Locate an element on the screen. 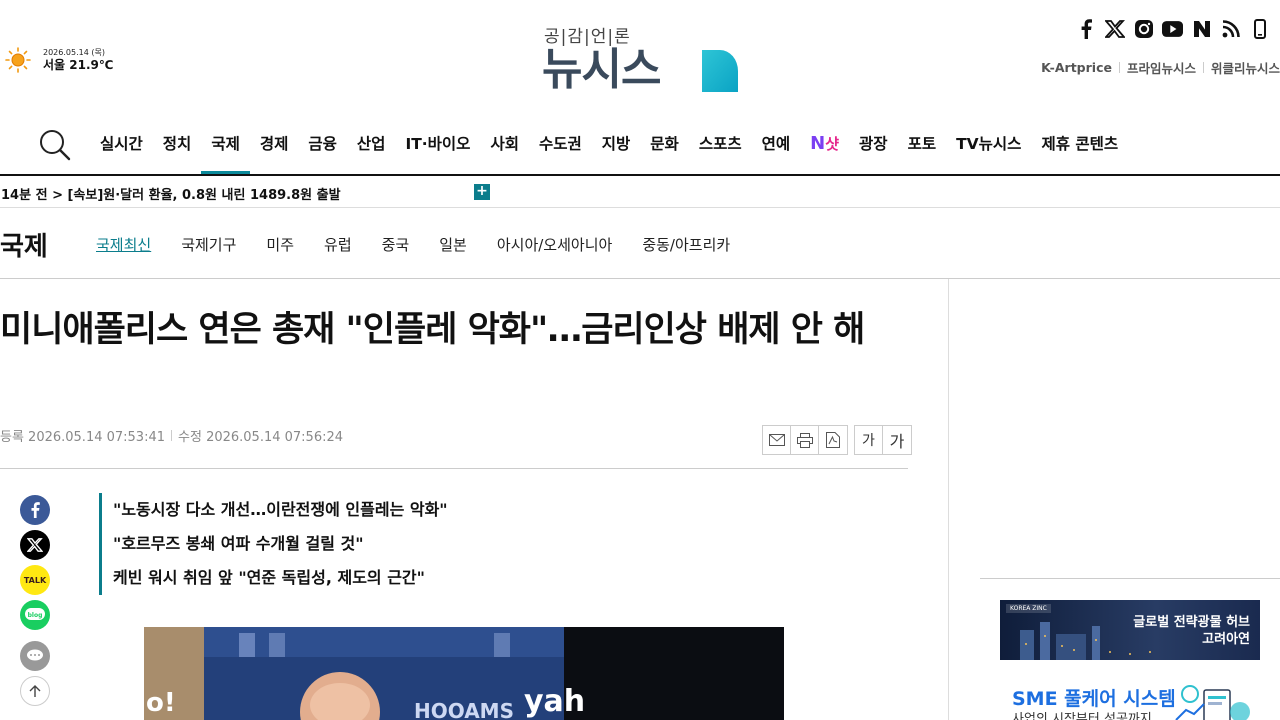 This screenshot has height=720, width=1280. section-tab-china: 중국 is located at coordinates (396, 244).